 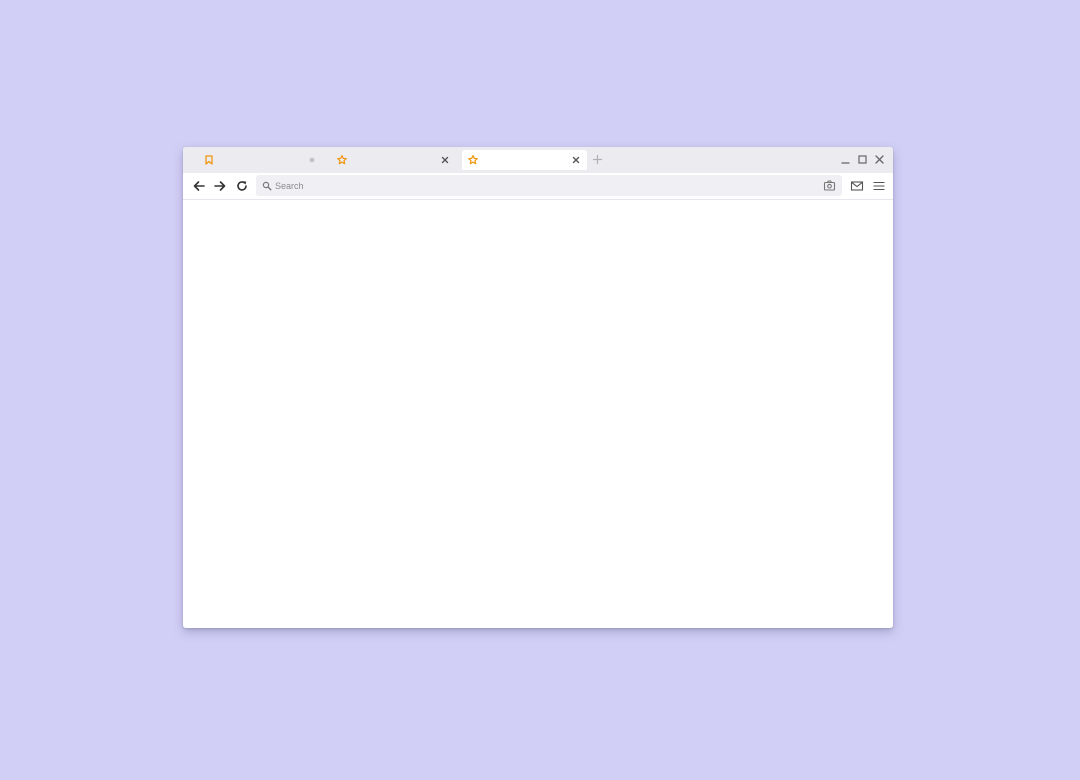 What do you see at coordinates (597, 159) in the screenshot?
I see `new-tab-icon` at bounding box center [597, 159].